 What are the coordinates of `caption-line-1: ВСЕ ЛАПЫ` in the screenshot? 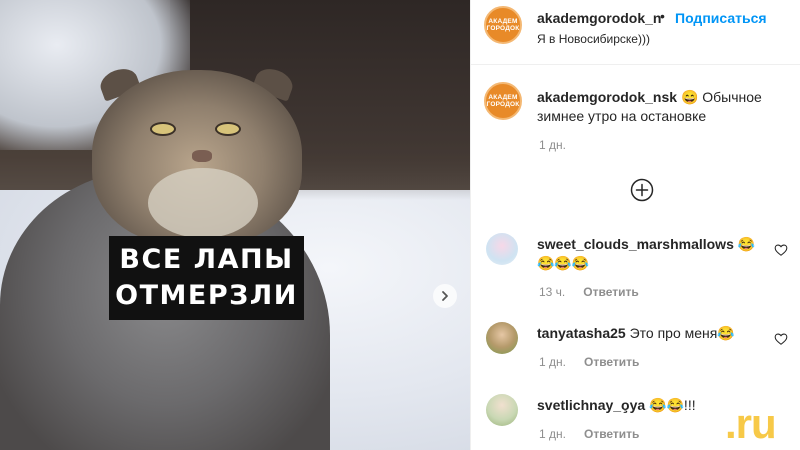 It's located at (206, 259).